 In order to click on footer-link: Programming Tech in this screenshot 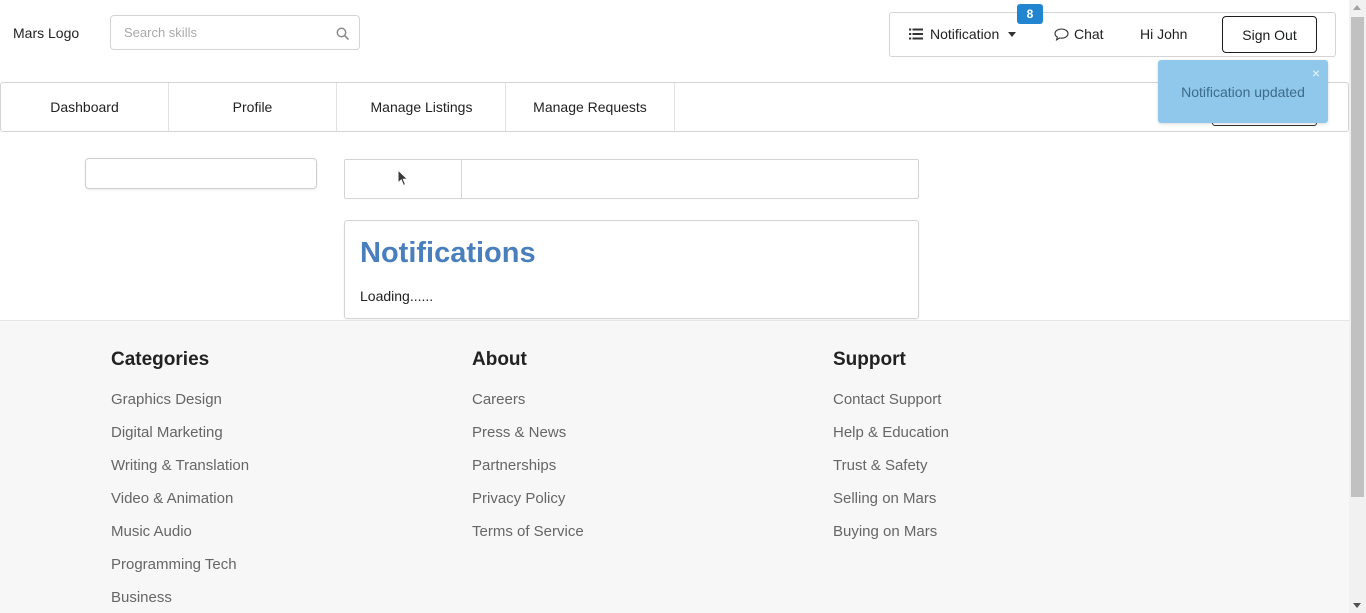, I will do `click(180, 572)`.